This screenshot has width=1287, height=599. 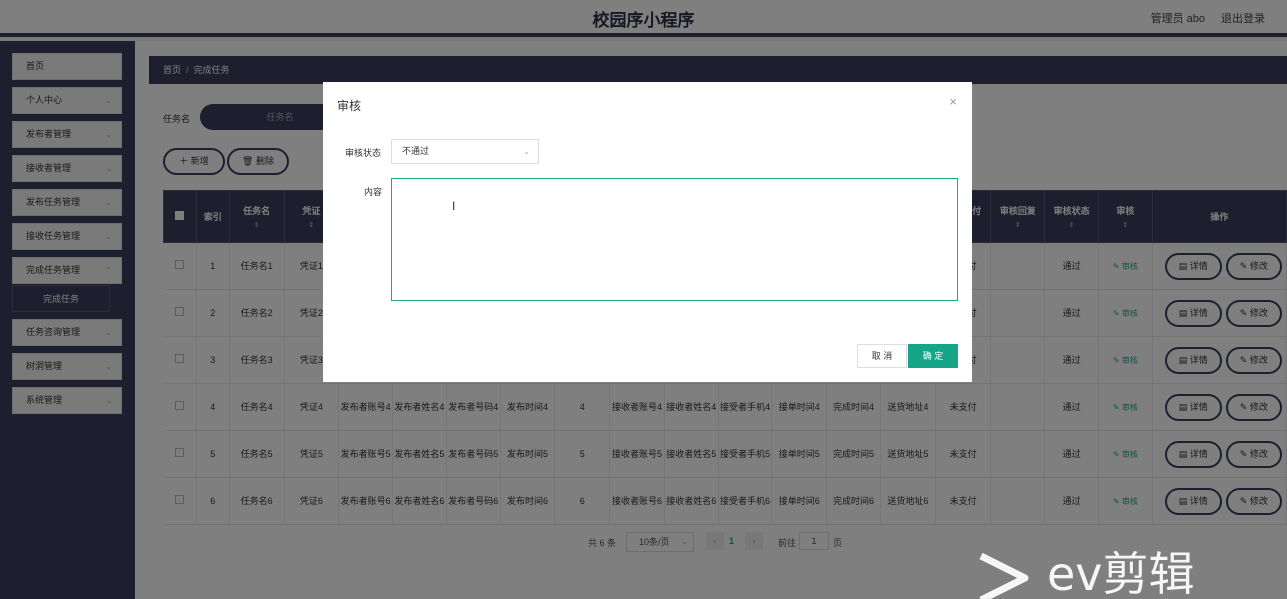 What do you see at coordinates (416, 151) in the screenshot?
I see `status-value: 不通过` at bounding box center [416, 151].